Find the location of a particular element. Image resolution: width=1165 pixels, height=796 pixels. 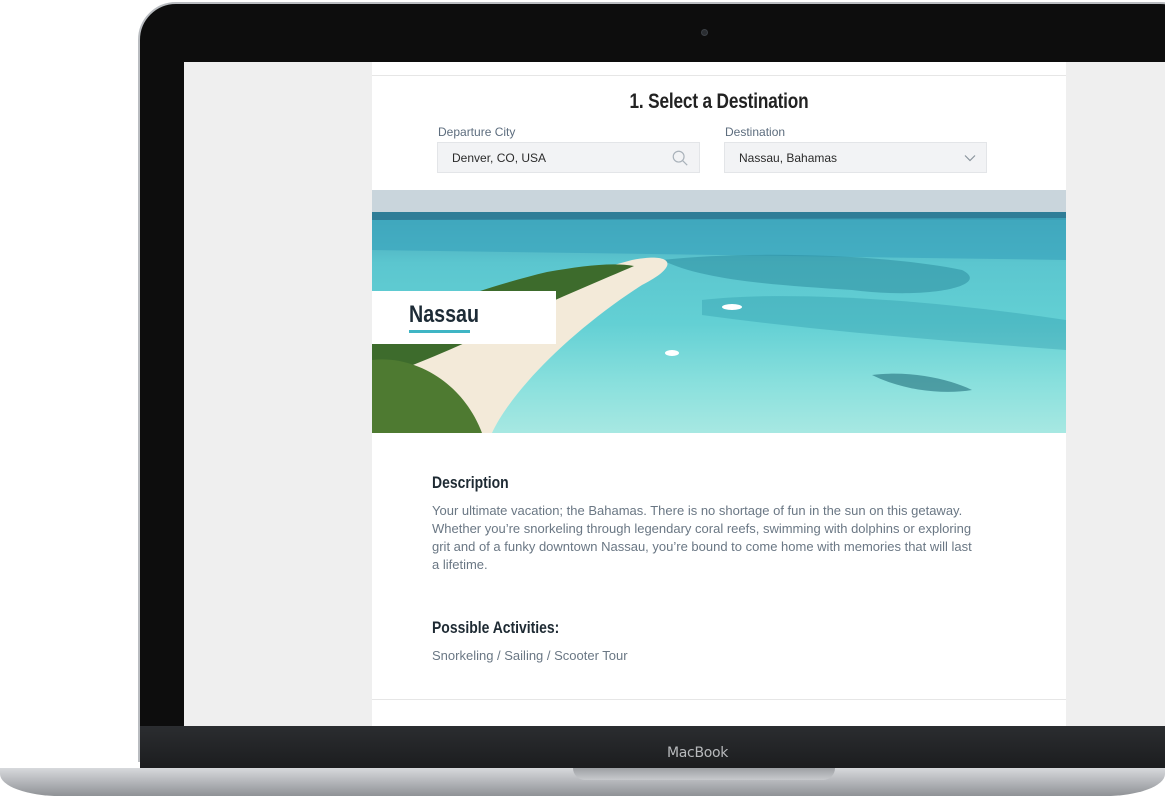

brand-label: MacBook is located at coordinates (698, 753).